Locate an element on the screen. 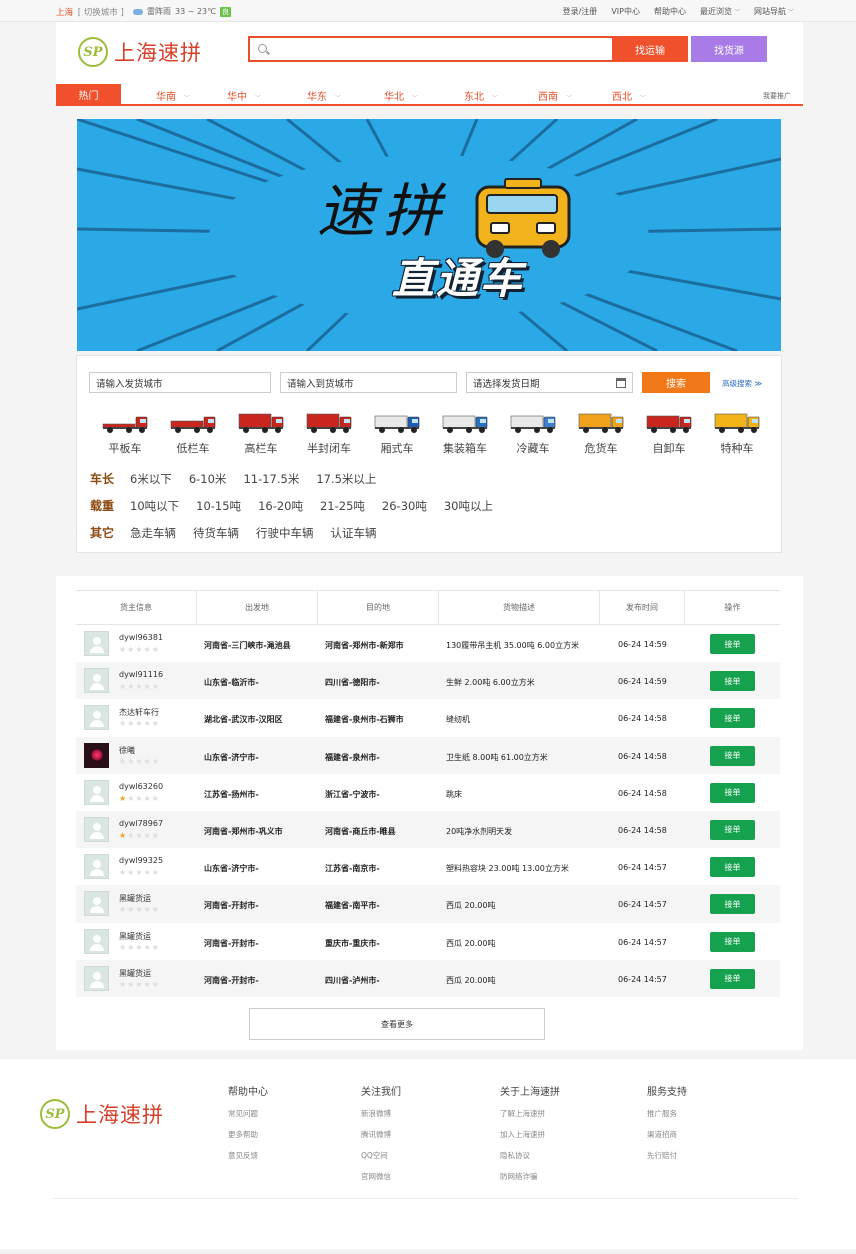 Image resolution: width=856 pixels, height=1254 pixels. footer-link: 常见问题 is located at coordinates (248, 1113).